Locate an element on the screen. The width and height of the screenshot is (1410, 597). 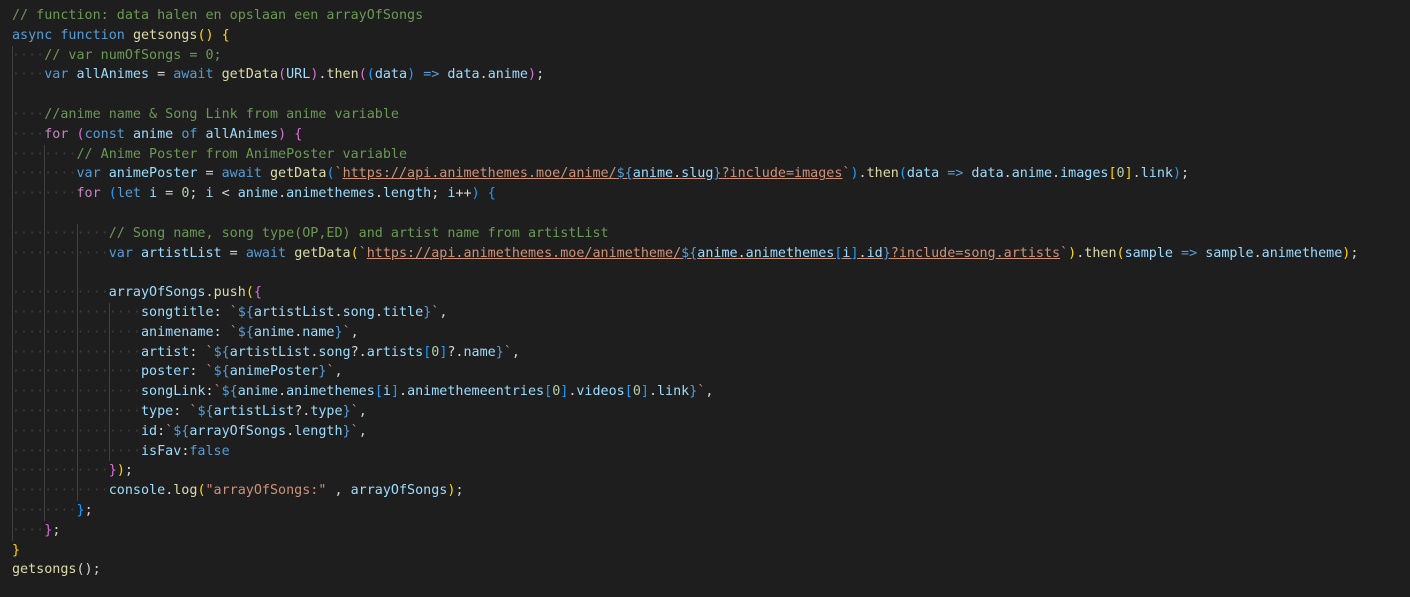
code-line: ············arrayOfSongs.push({ is located at coordinates (137, 293).